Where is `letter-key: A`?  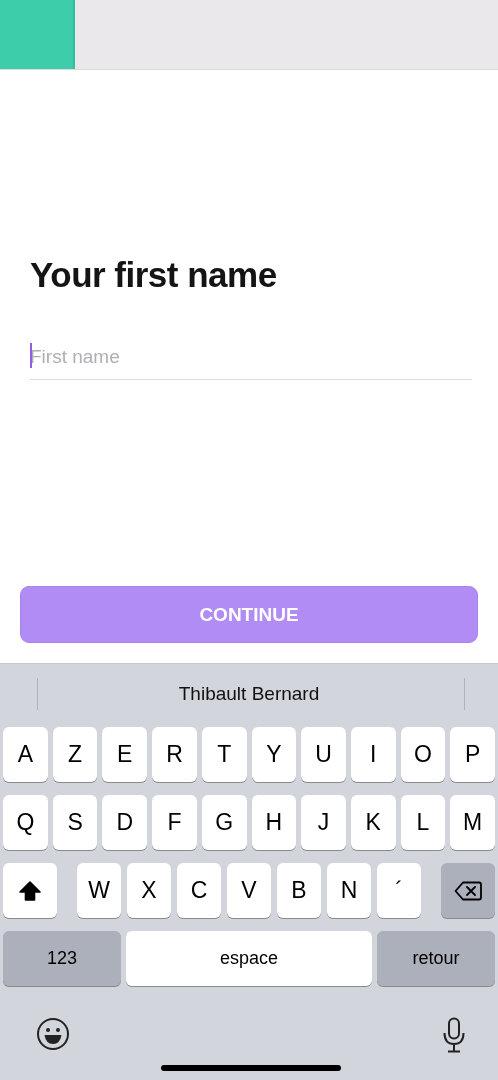 letter-key: A is located at coordinates (25, 754).